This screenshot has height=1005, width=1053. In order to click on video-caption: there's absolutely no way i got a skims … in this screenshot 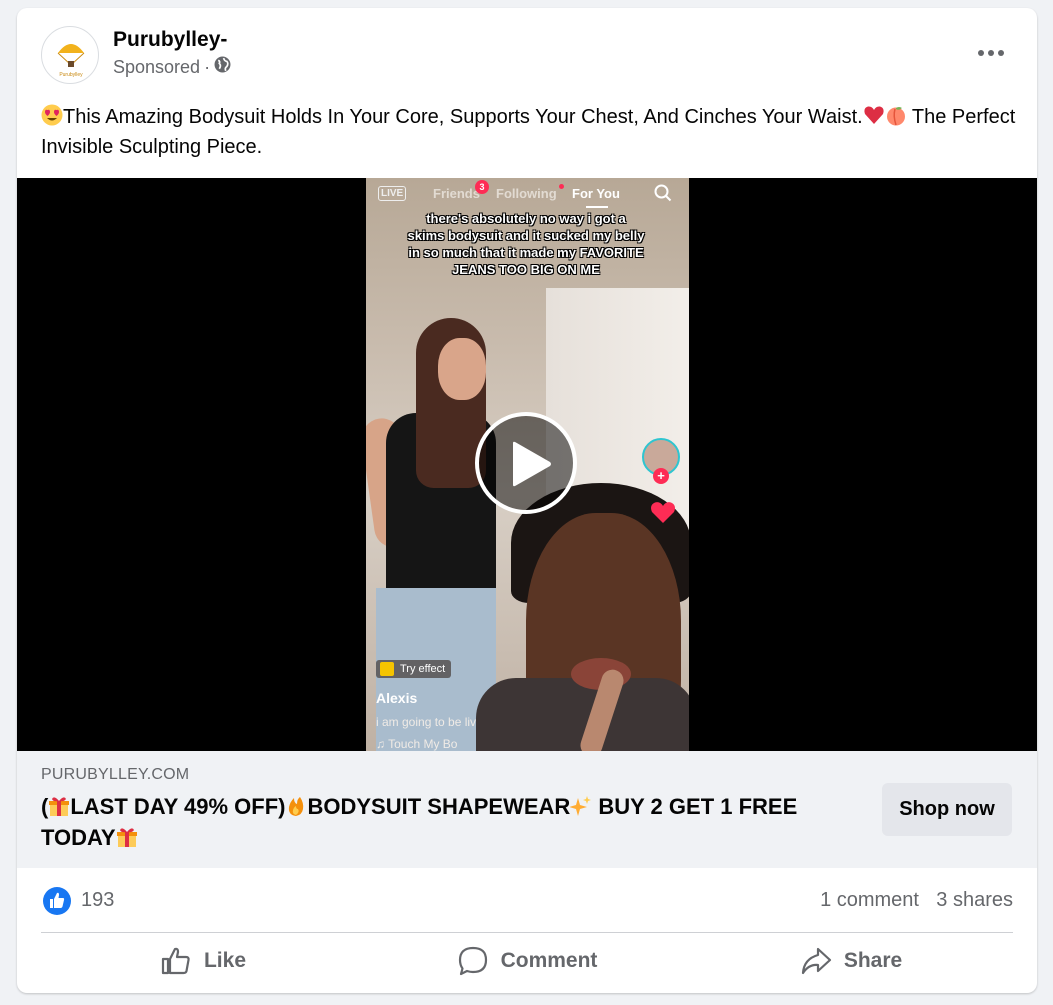, I will do `click(526, 244)`.